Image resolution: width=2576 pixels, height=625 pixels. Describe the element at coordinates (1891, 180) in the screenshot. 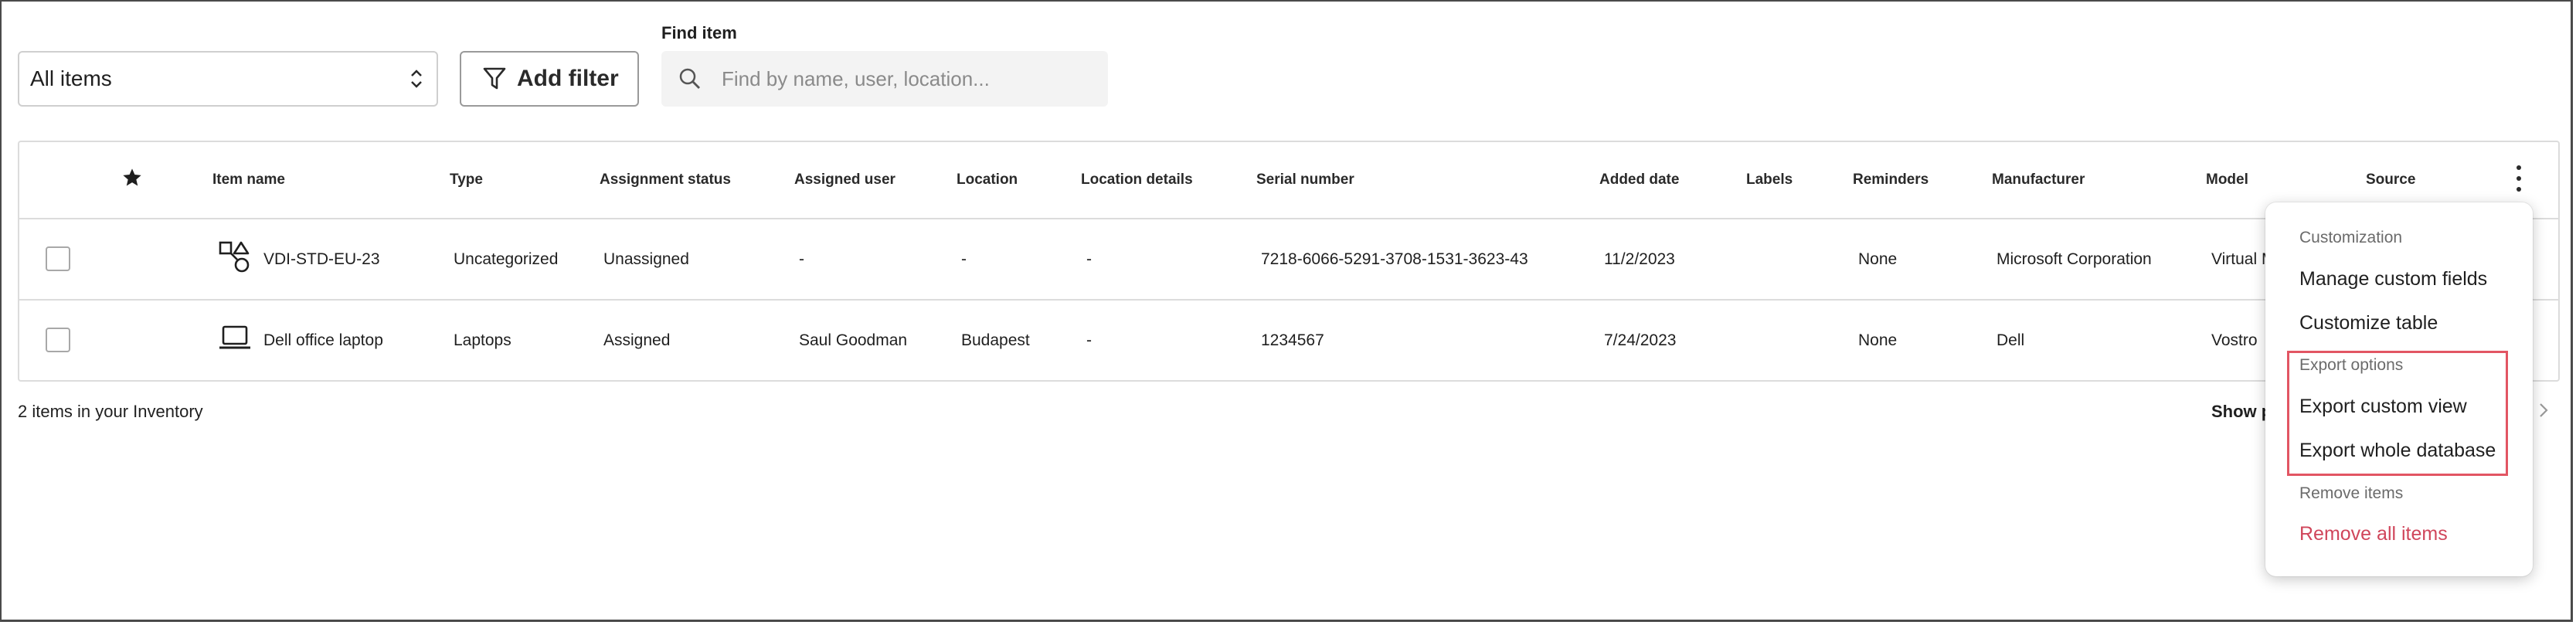

I see `col-reminders: Reminders` at that location.